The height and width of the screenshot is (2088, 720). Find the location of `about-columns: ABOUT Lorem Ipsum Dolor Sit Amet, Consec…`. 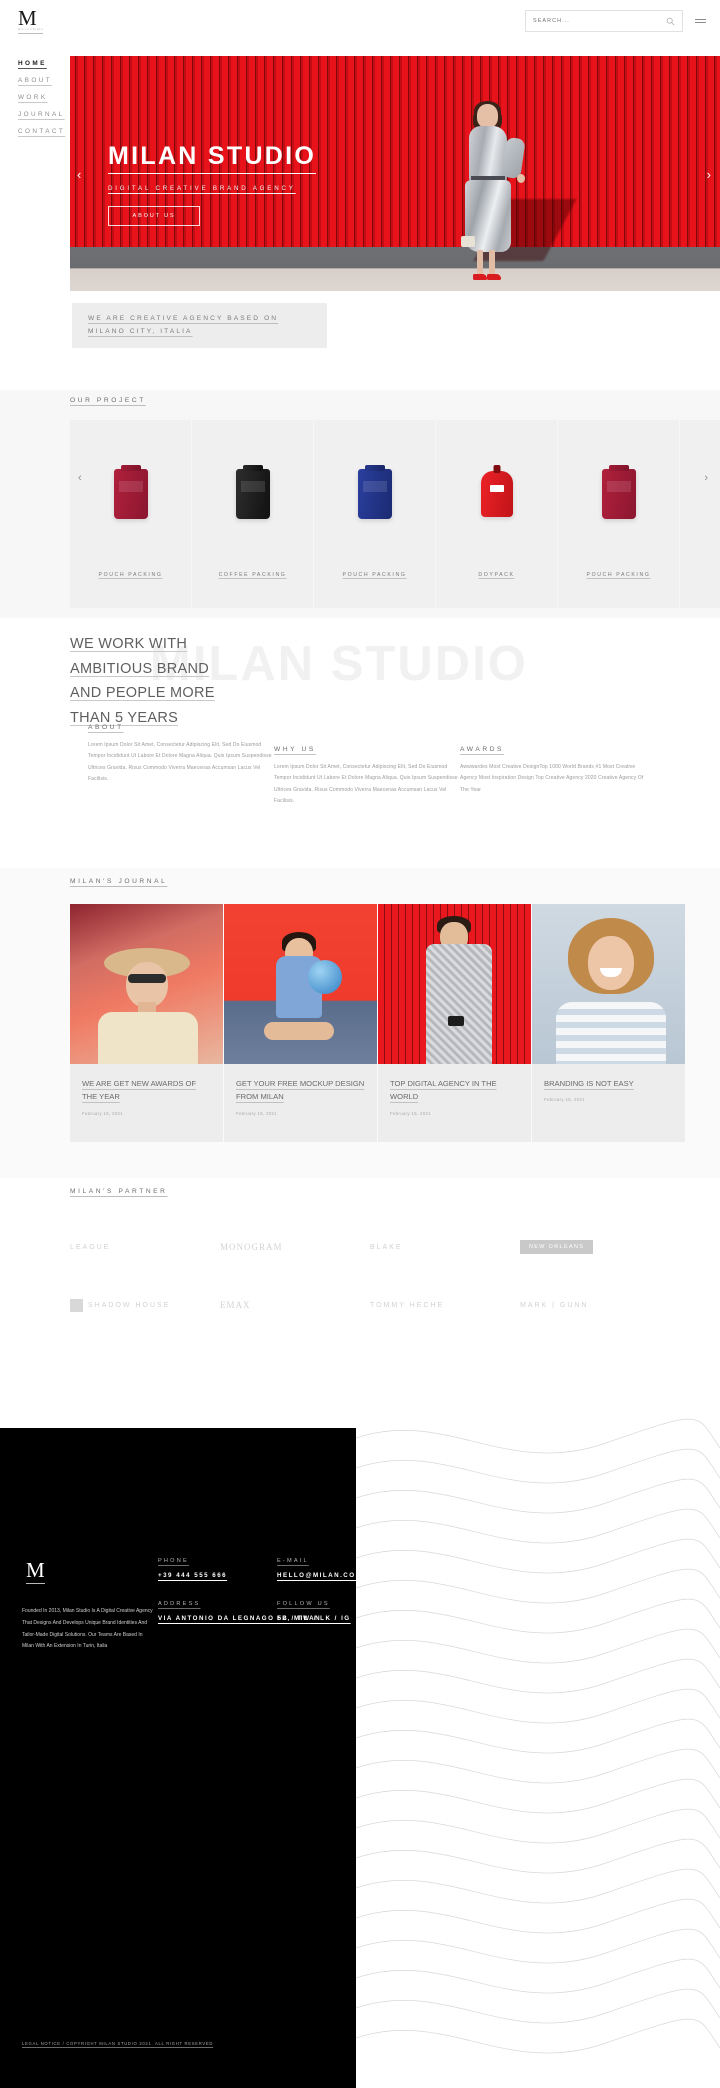

about-columns: ABOUT Lorem Ipsum Dolor Sit Amet, Consec… is located at coordinates (368, 765).